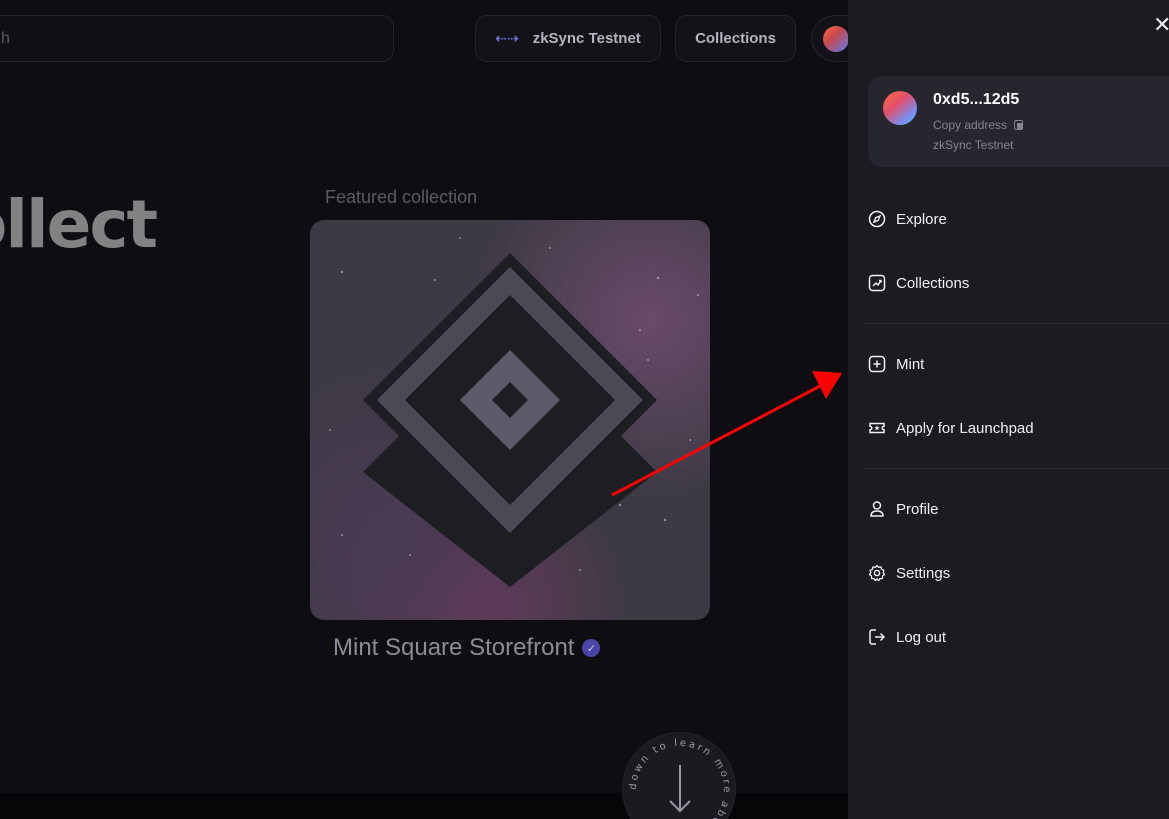 The height and width of the screenshot is (819, 1169). What do you see at coordinates (1013, 283) in the screenshot?
I see `menu-item-collections: Collections` at bounding box center [1013, 283].